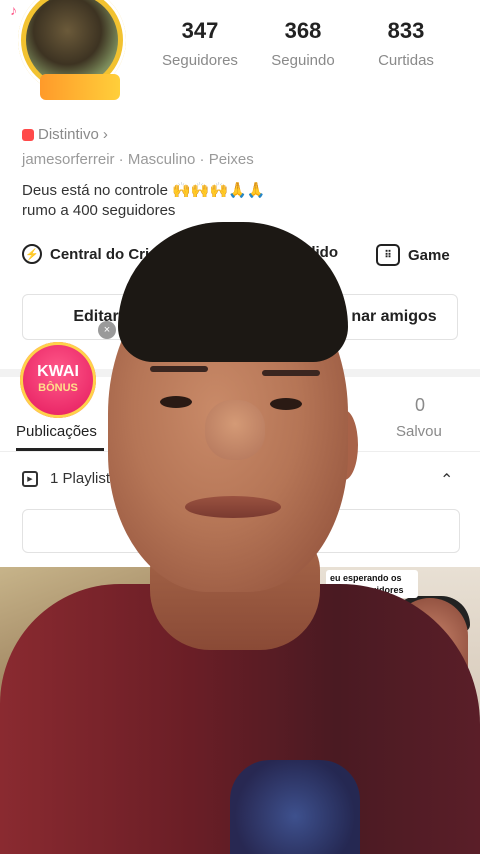 This screenshot has height=854, width=480. What do you see at coordinates (58, 388) in the screenshot?
I see `kwai-bonus-subtitle: BÔNUS` at bounding box center [58, 388].